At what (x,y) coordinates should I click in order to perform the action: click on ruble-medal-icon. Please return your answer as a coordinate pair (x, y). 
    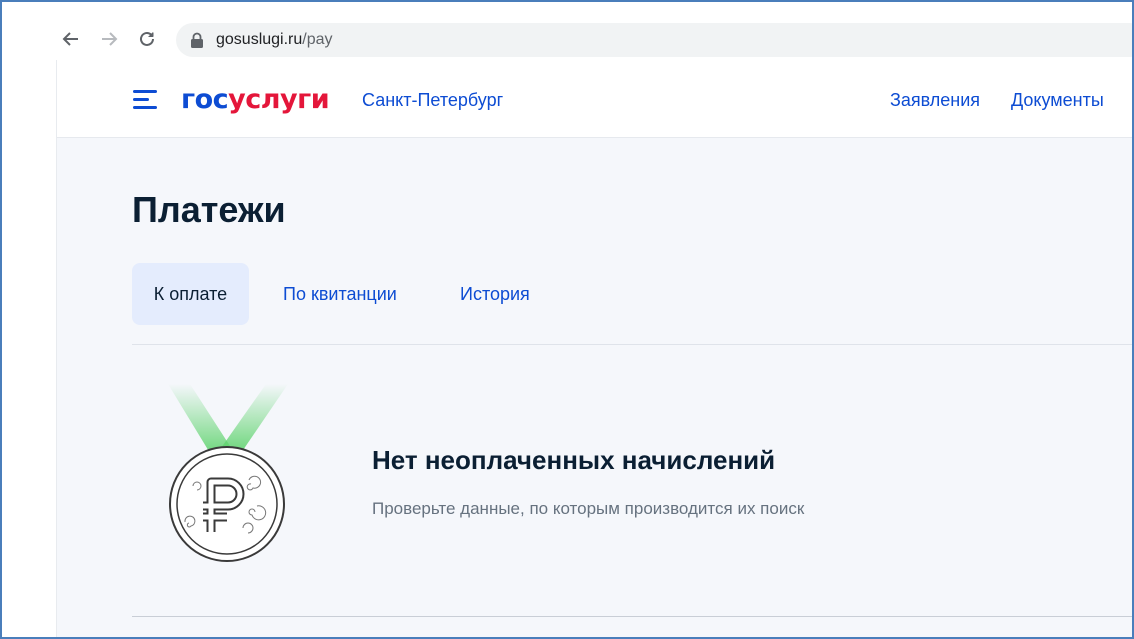
    Looking at the image, I should click on (228, 473).